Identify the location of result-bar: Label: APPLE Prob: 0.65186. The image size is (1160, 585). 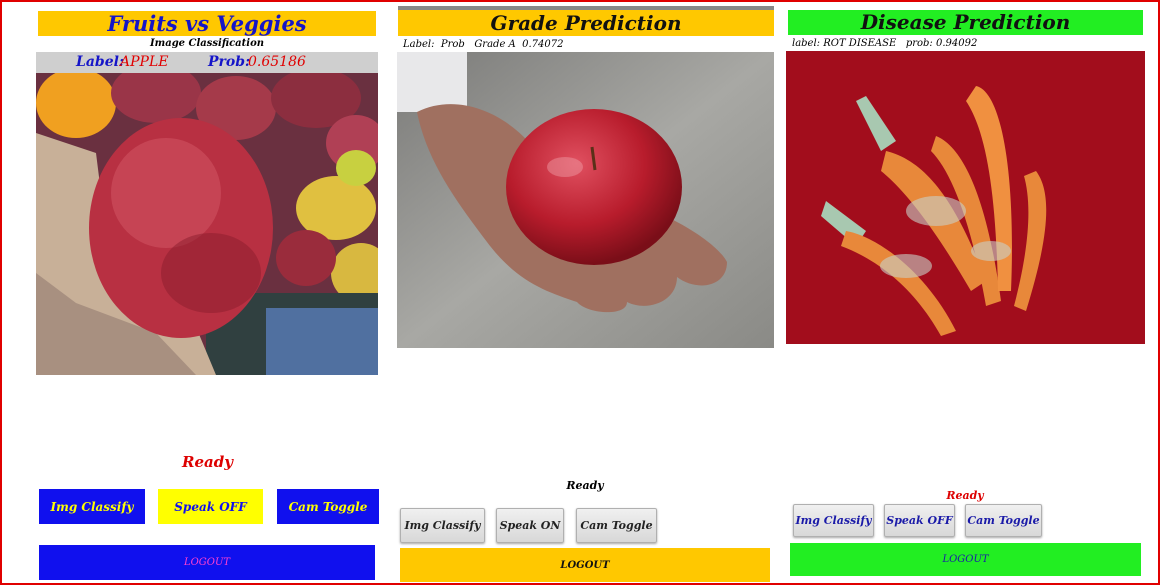
(207, 62).